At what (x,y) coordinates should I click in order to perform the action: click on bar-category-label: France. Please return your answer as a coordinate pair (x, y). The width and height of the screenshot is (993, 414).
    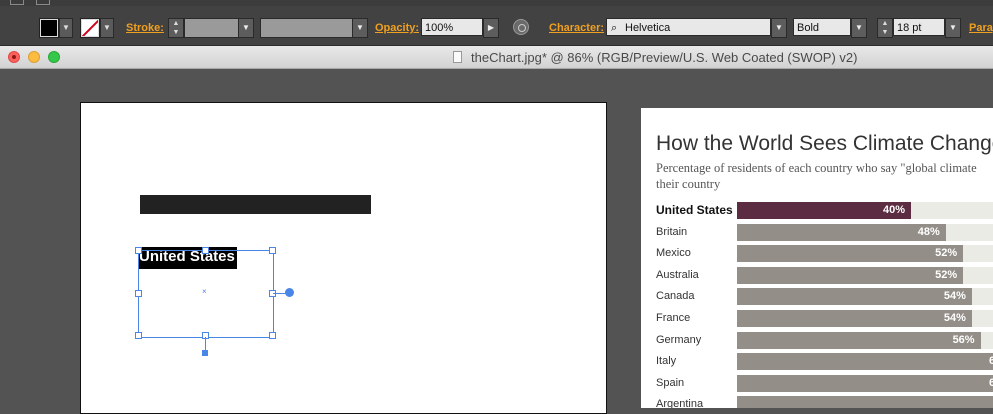
    Looking at the image, I should click on (673, 318).